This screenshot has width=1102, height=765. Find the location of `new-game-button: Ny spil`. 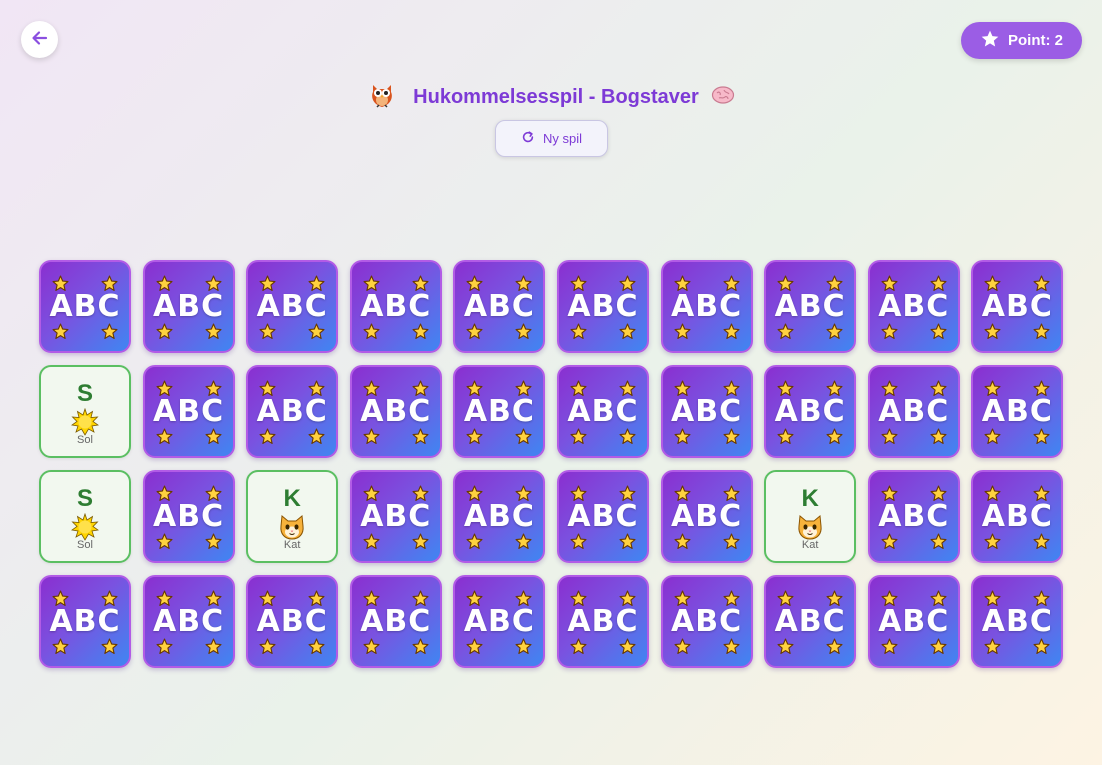

new-game-button: Ny spil is located at coordinates (551, 138).